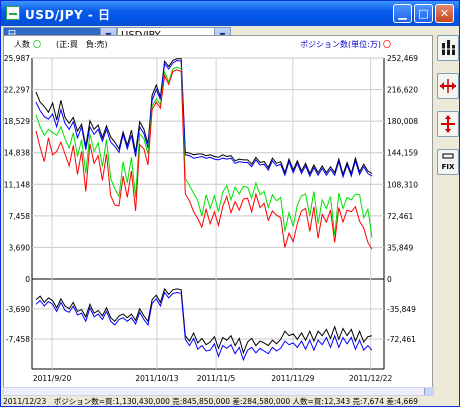  I want to click on right-tick-label: 72,461, so click(400, 216).